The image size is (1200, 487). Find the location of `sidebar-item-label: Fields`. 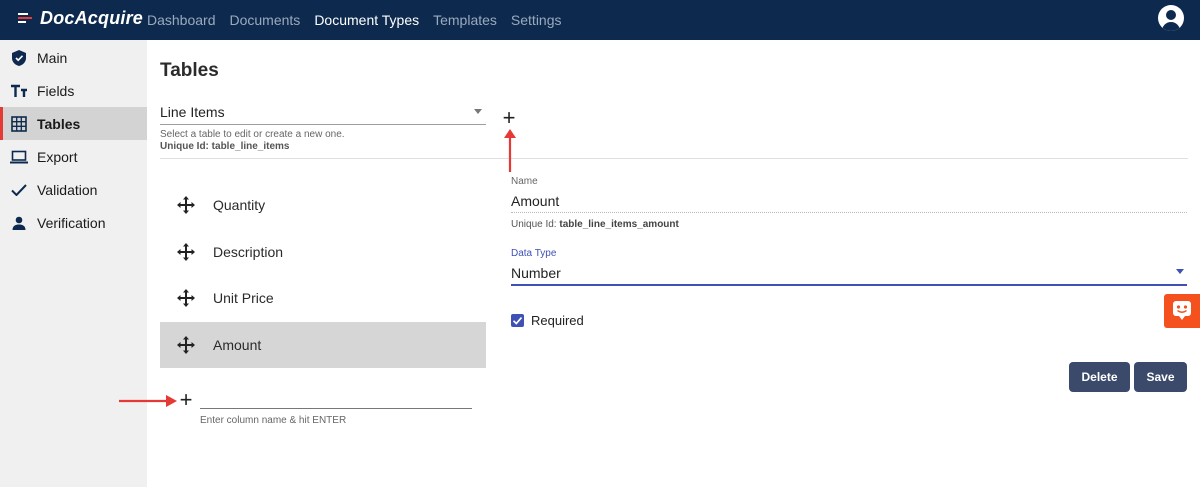

sidebar-item-label: Fields is located at coordinates (56, 90).